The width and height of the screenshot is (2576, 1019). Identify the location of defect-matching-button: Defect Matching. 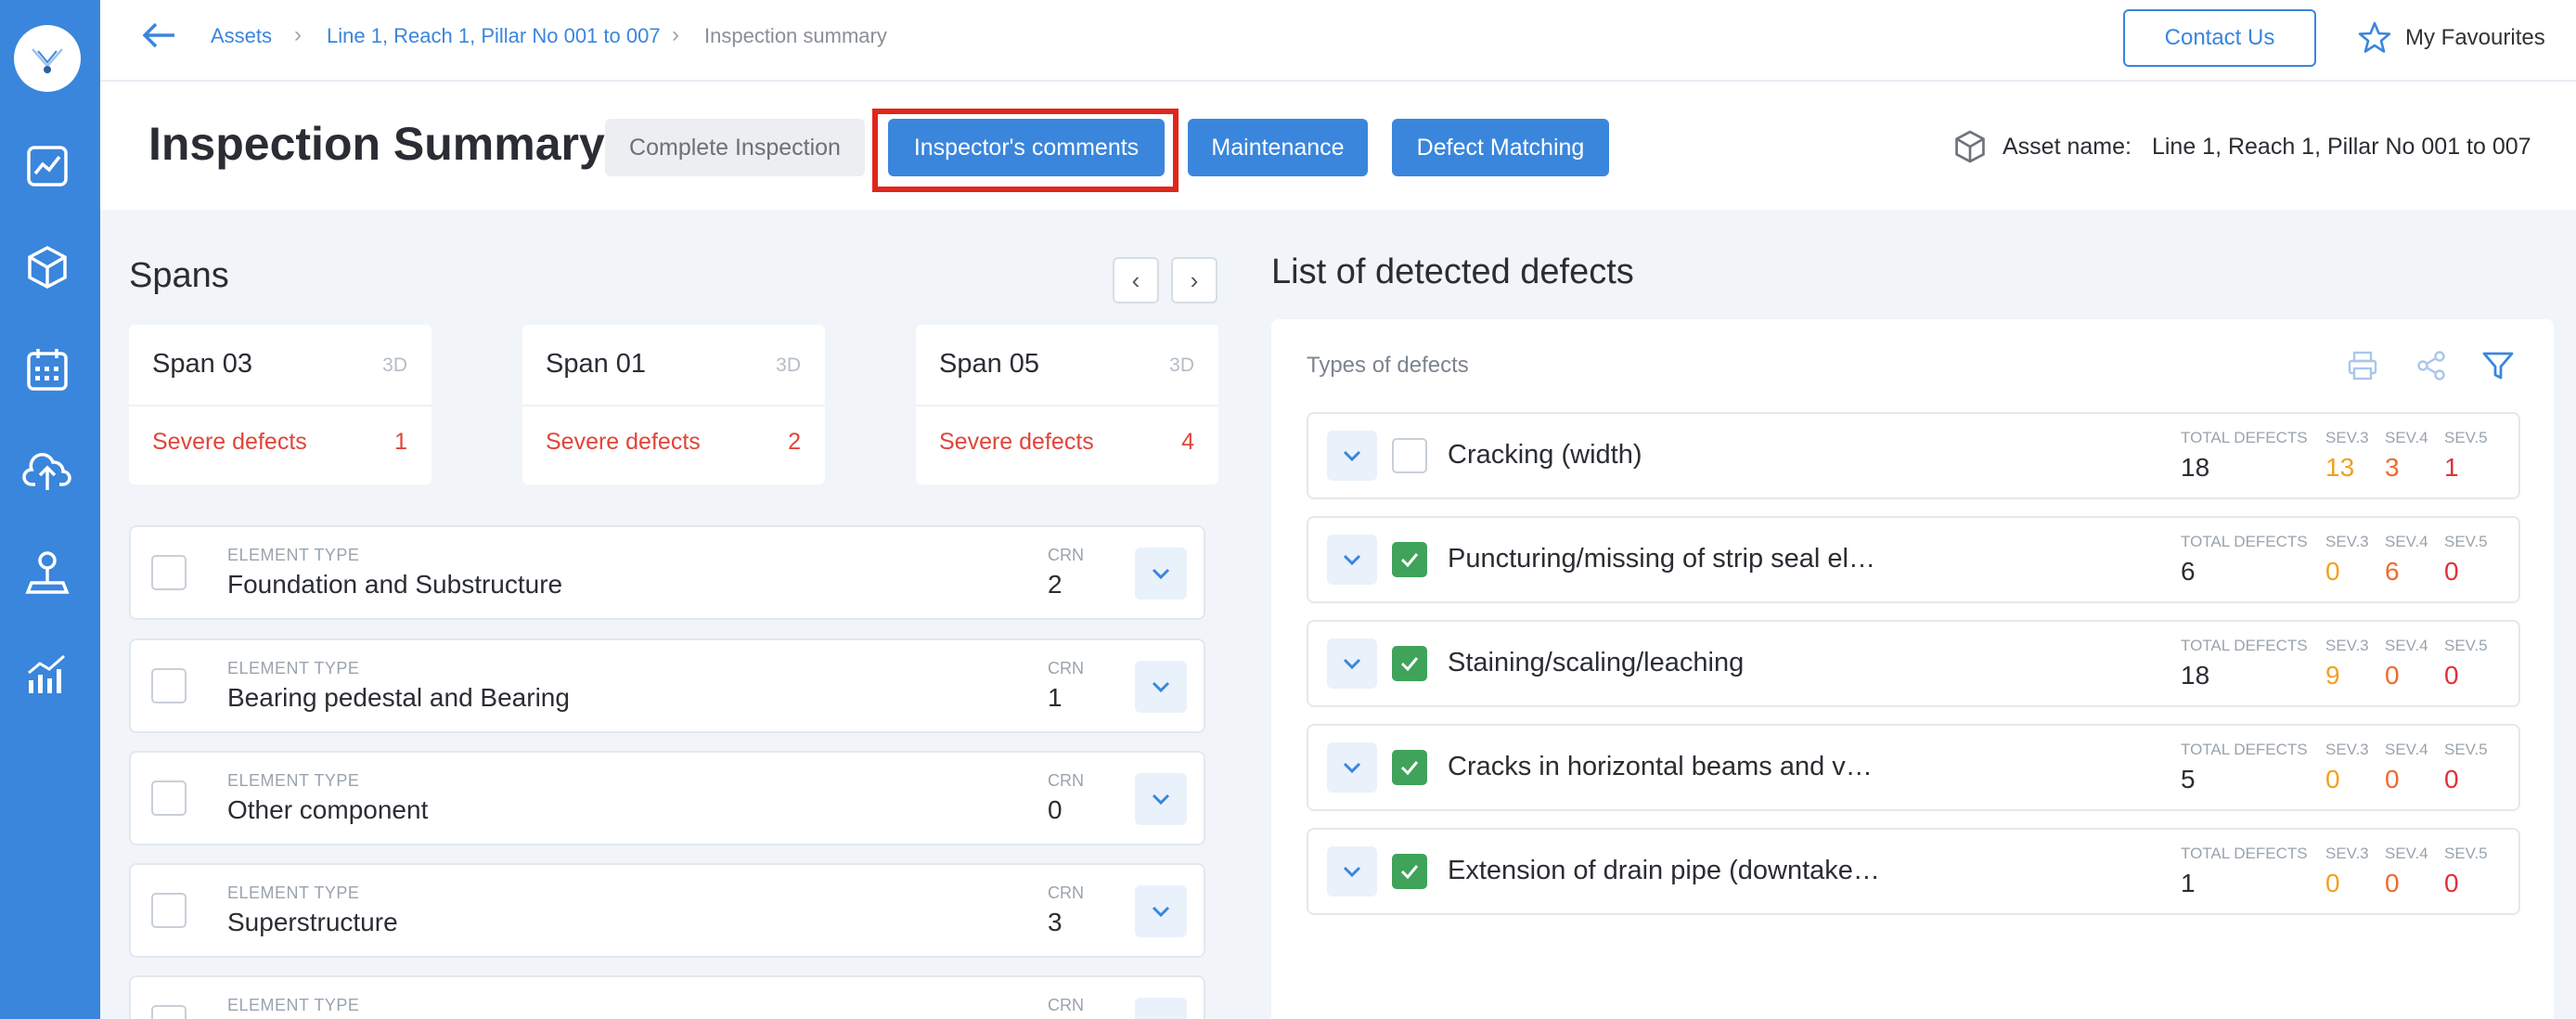
(1500, 147).